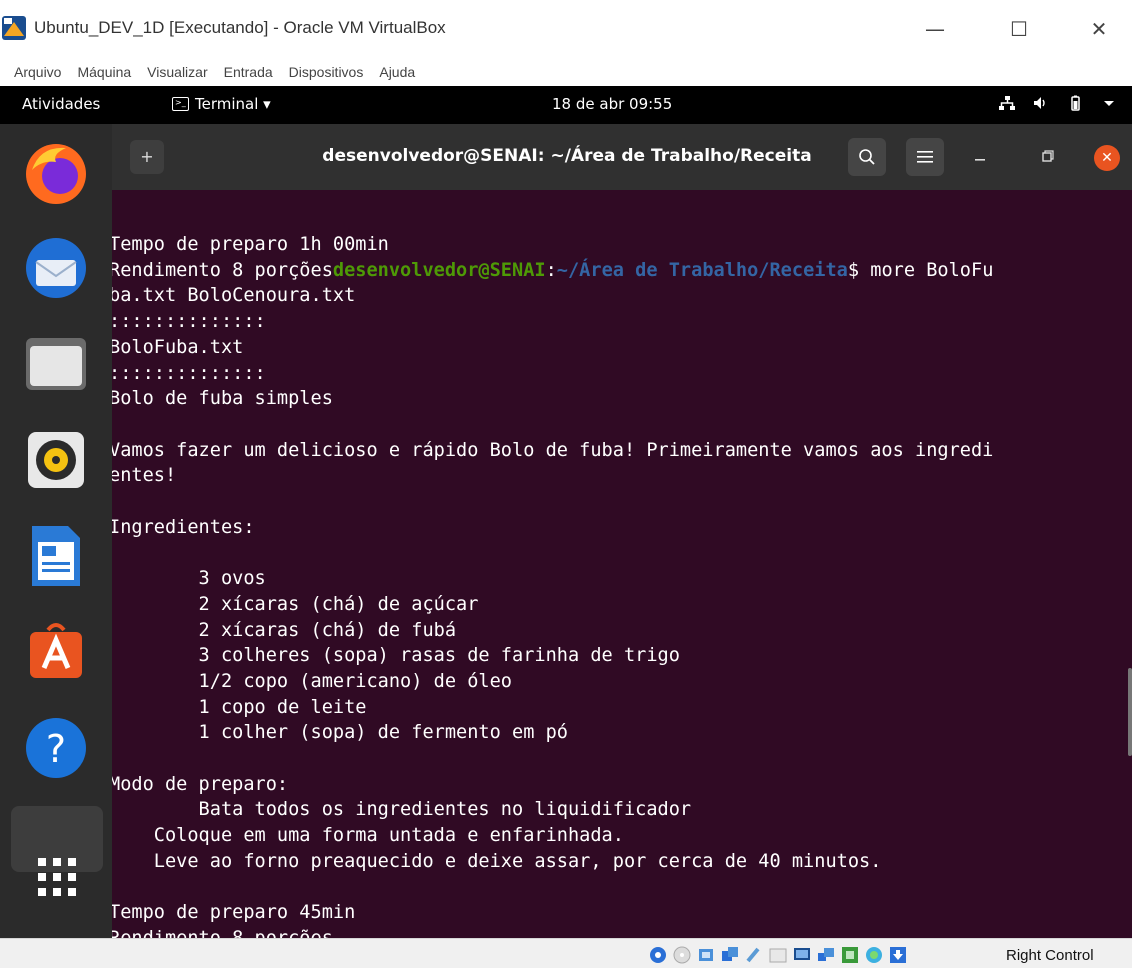  Describe the element at coordinates (935, 29) in the screenshot. I see `window-minimize-button: —` at that location.